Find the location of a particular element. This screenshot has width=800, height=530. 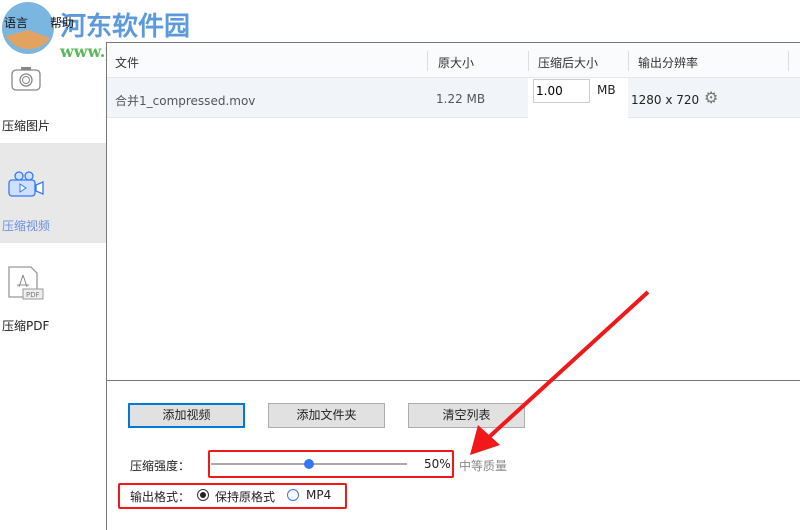

original-size: 1.22 MB is located at coordinates (461, 99).